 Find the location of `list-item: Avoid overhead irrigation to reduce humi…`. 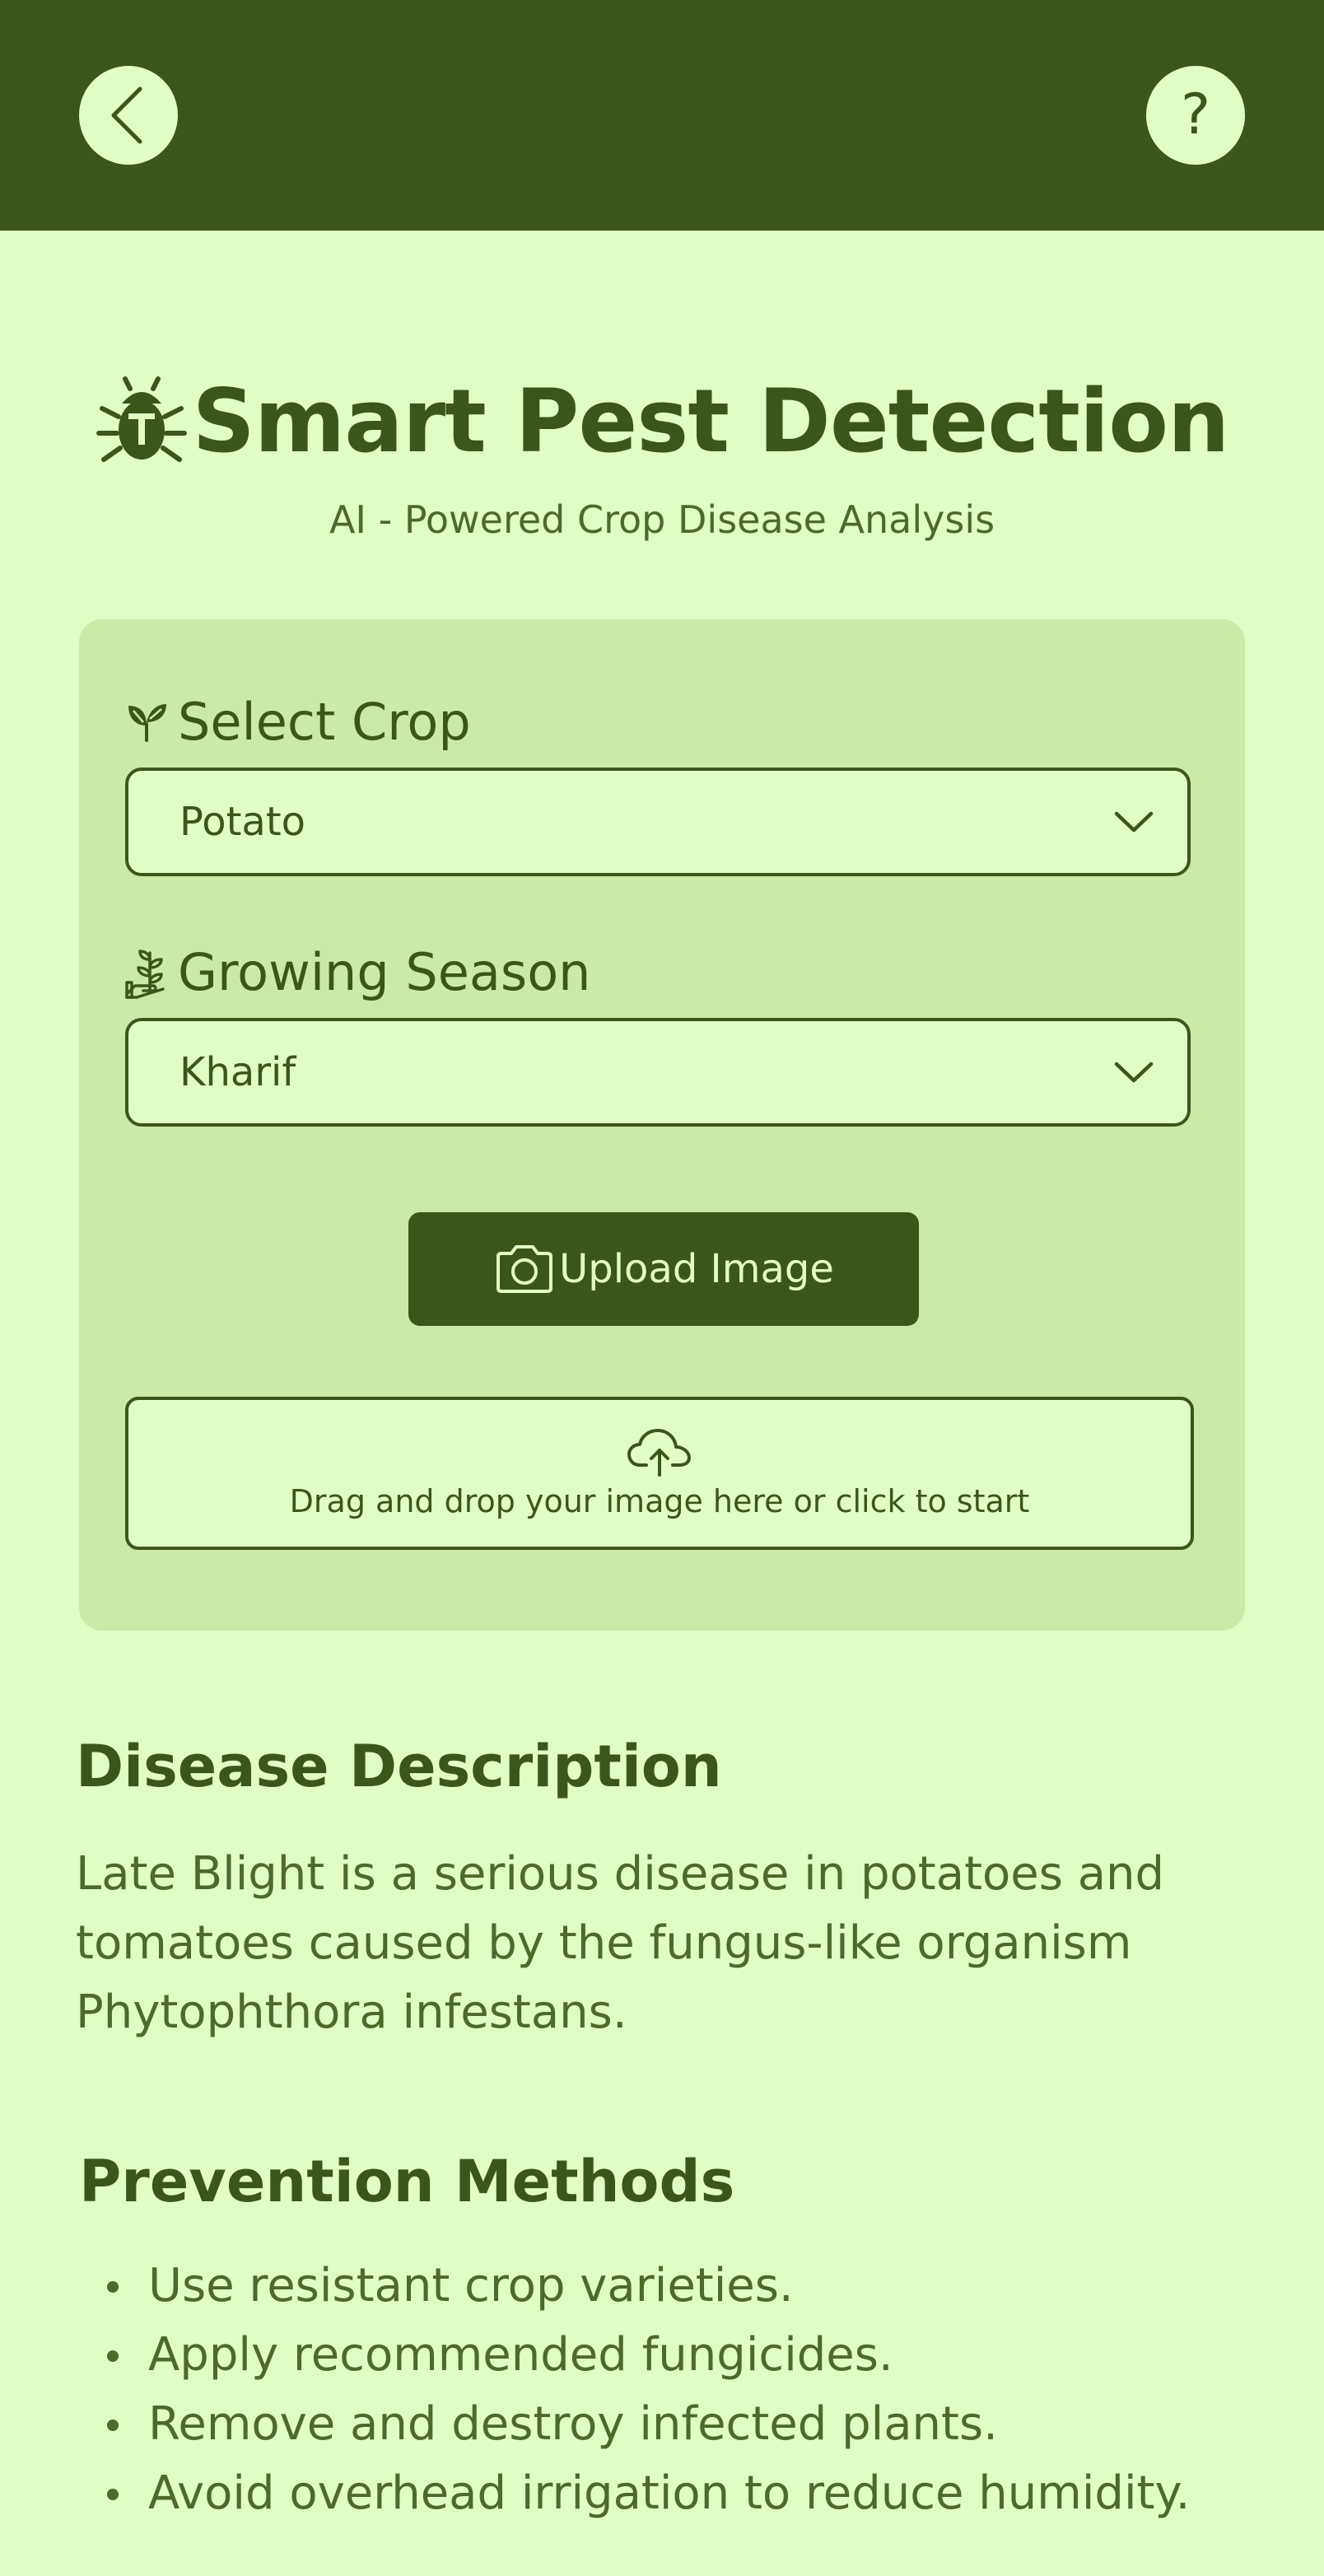

list-item: Avoid overhead irrigation to reduce humi… is located at coordinates (635, 2493).